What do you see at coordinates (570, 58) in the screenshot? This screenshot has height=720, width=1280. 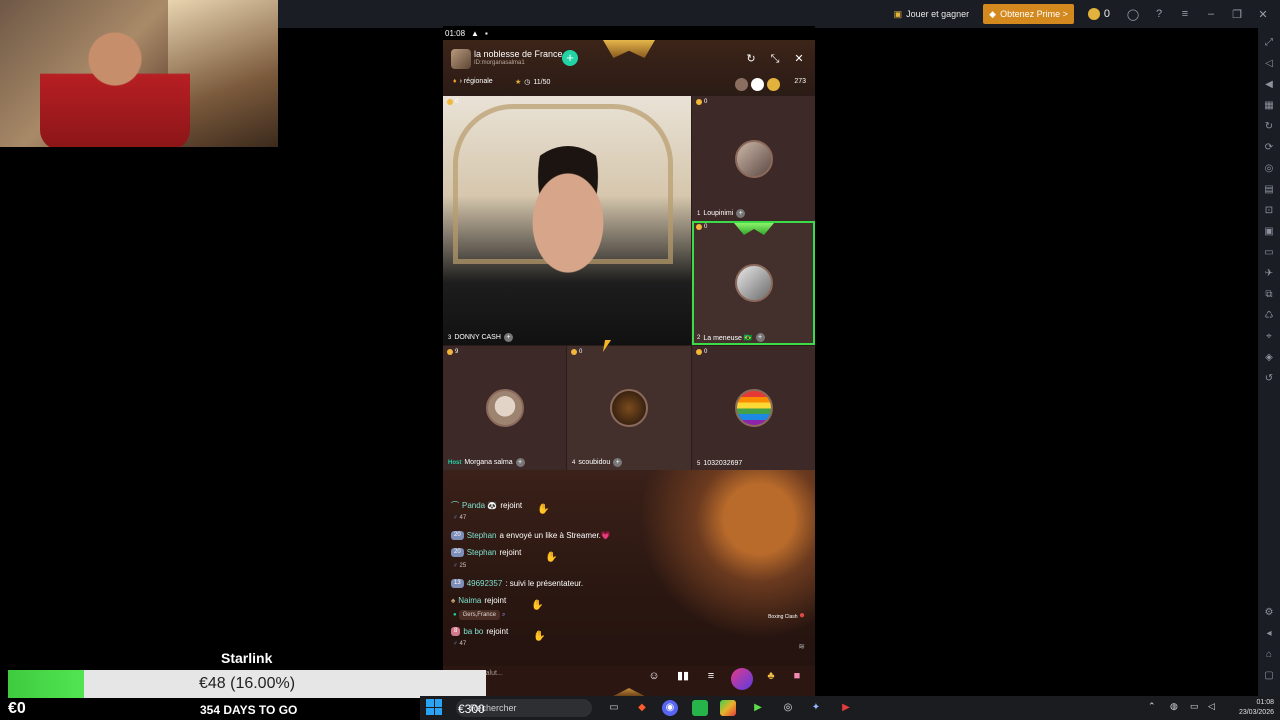 I see `follow-button: +` at bounding box center [570, 58].